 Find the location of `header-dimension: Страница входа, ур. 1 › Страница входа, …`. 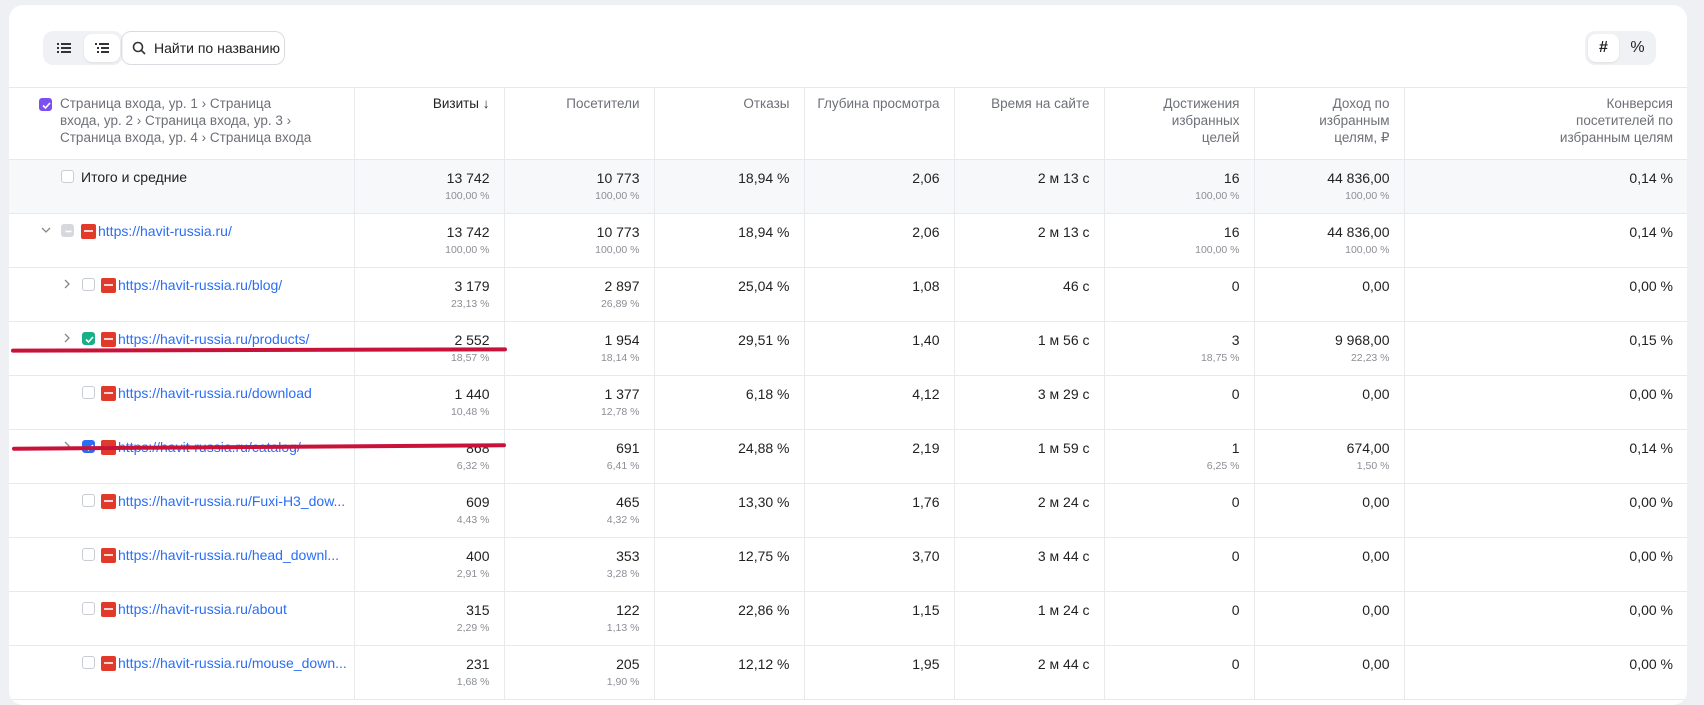

header-dimension: Страница входа, ур. 1 › Страница входа, … is located at coordinates (182, 123).